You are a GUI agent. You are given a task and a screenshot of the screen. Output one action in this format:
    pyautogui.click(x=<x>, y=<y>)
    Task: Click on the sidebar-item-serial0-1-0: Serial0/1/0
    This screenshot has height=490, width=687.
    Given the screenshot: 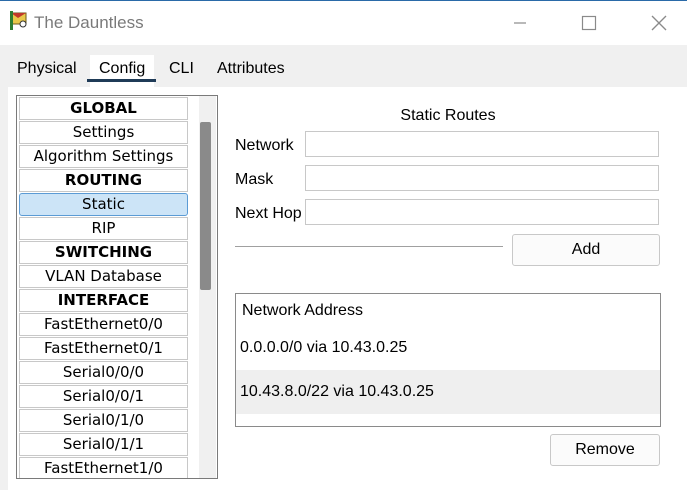 What is the action you would take?
    pyautogui.click(x=103, y=420)
    